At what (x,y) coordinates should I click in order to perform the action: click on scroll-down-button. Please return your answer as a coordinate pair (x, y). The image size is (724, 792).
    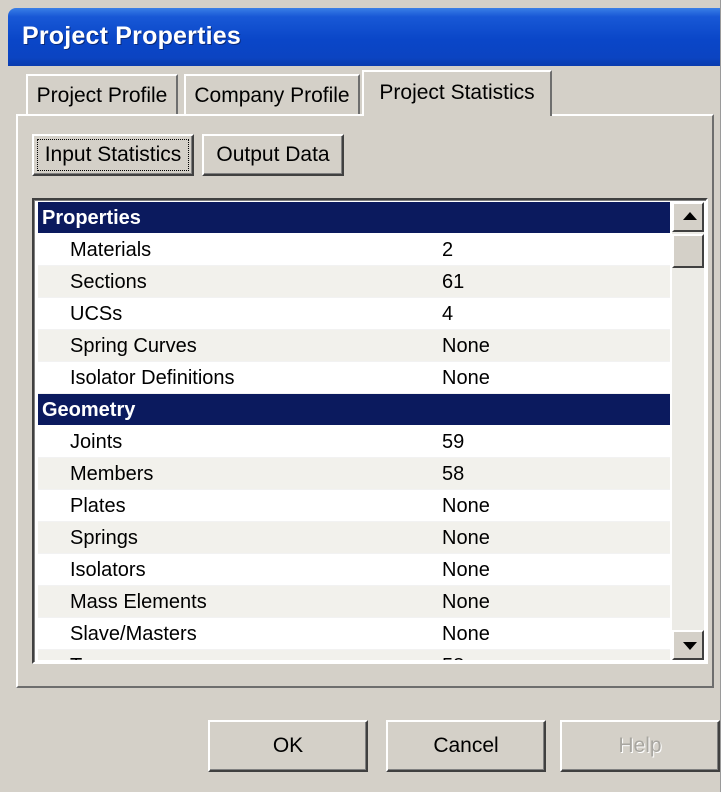
    Looking at the image, I should click on (688, 645).